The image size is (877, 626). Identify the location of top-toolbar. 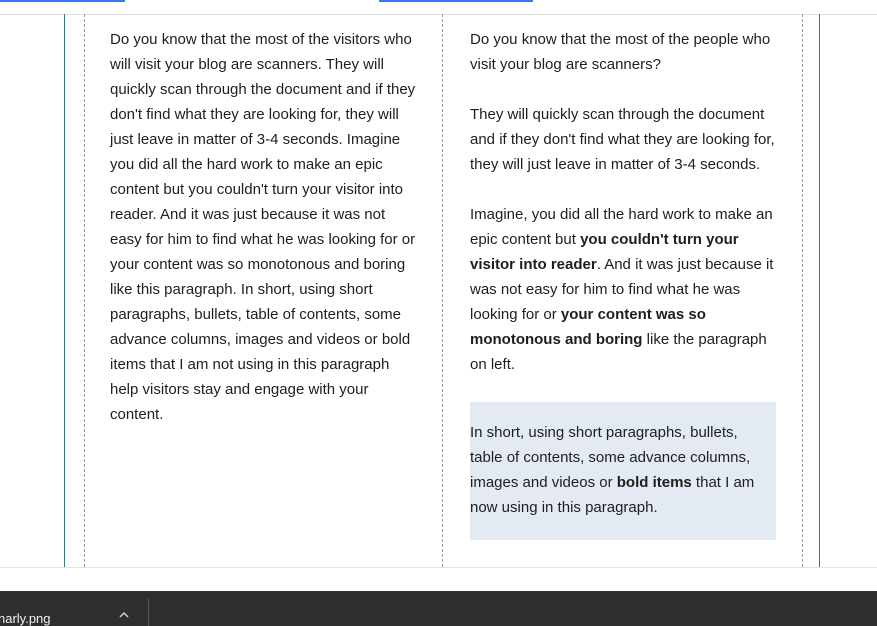
(438, 7).